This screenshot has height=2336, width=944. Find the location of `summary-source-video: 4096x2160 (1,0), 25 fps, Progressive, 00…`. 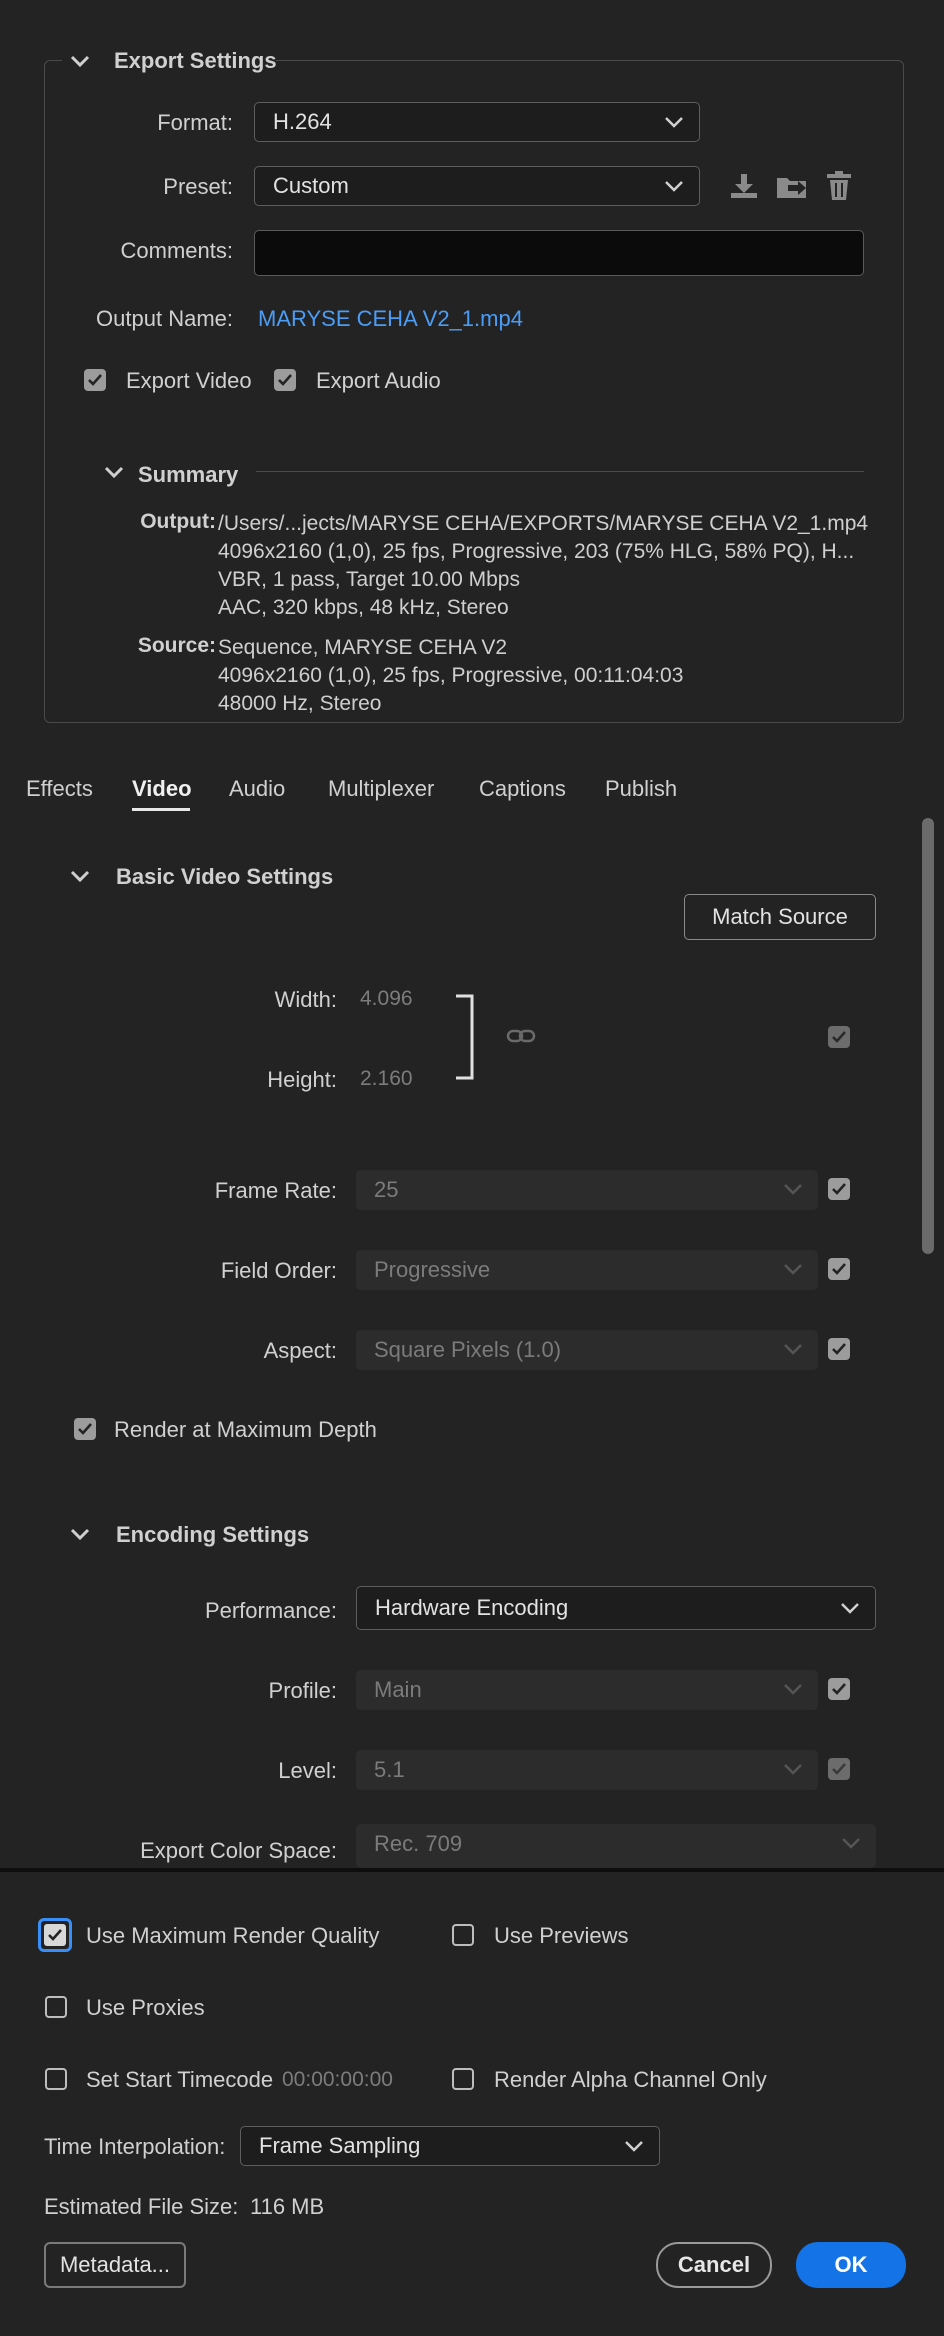

summary-source-video: 4096x2160 (1,0), 25 fps, Progressive, 00… is located at coordinates (451, 675).